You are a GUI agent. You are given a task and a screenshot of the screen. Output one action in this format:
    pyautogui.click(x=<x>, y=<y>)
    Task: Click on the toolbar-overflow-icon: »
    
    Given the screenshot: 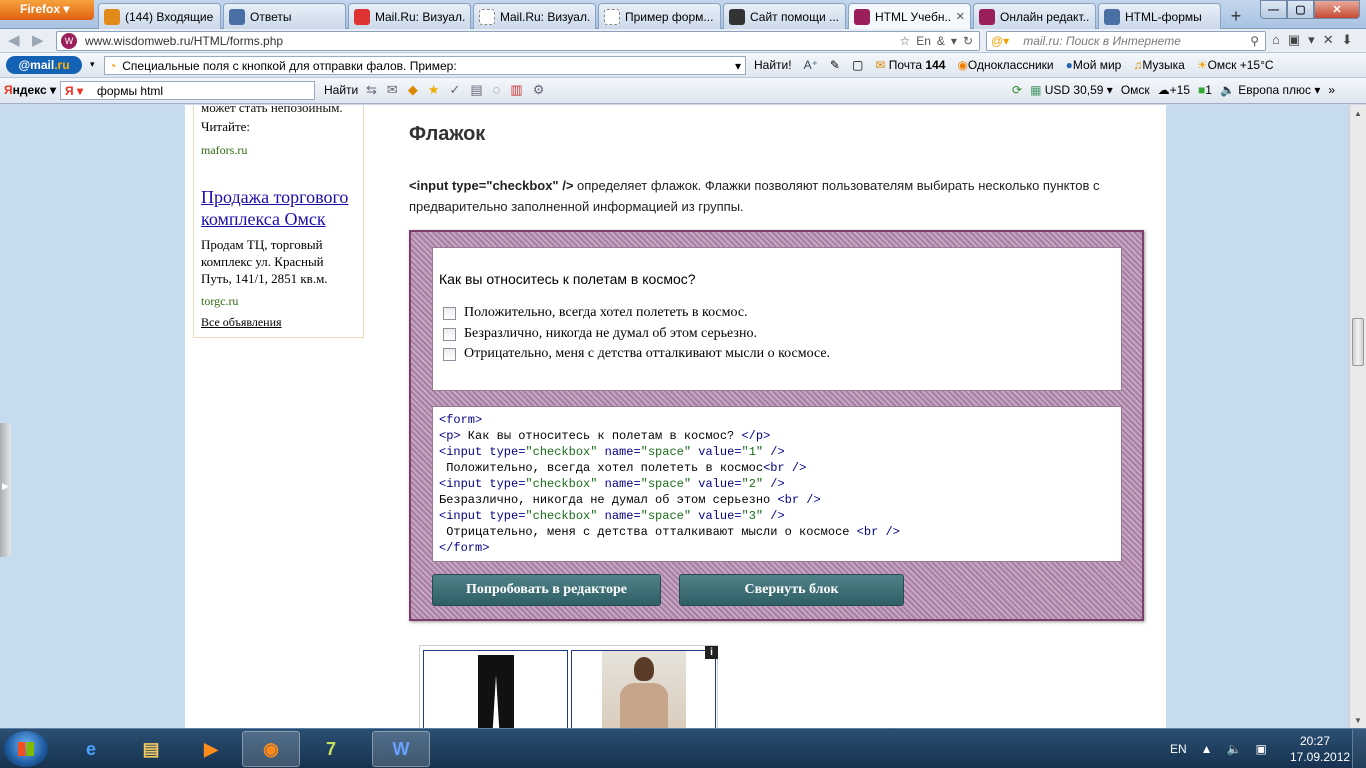 What is the action you would take?
    pyautogui.click(x=1331, y=90)
    